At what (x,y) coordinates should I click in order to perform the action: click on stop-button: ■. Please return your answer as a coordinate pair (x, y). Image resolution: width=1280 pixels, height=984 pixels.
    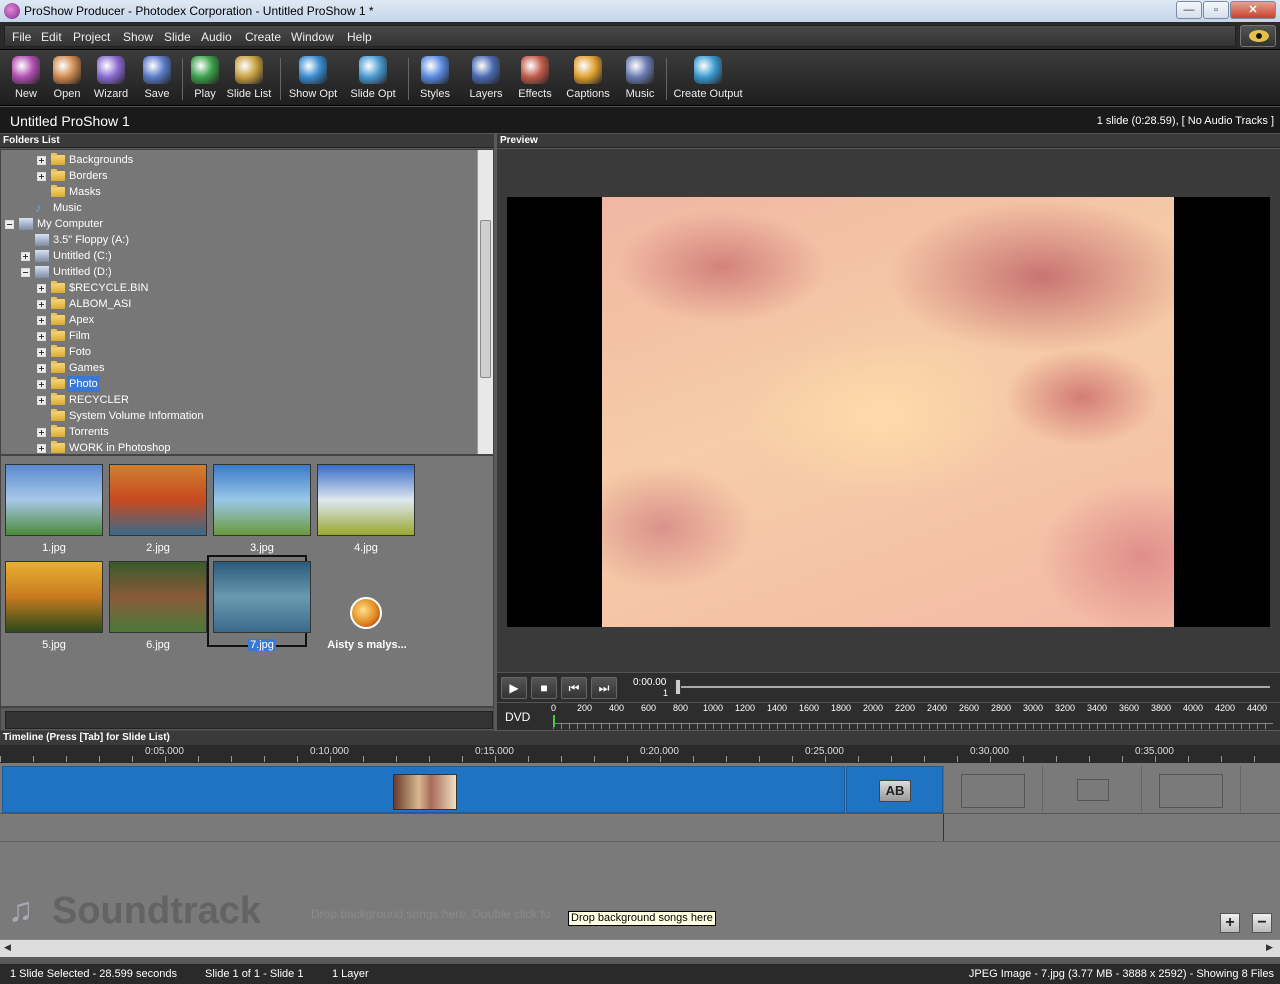
    Looking at the image, I should click on (544, 688).